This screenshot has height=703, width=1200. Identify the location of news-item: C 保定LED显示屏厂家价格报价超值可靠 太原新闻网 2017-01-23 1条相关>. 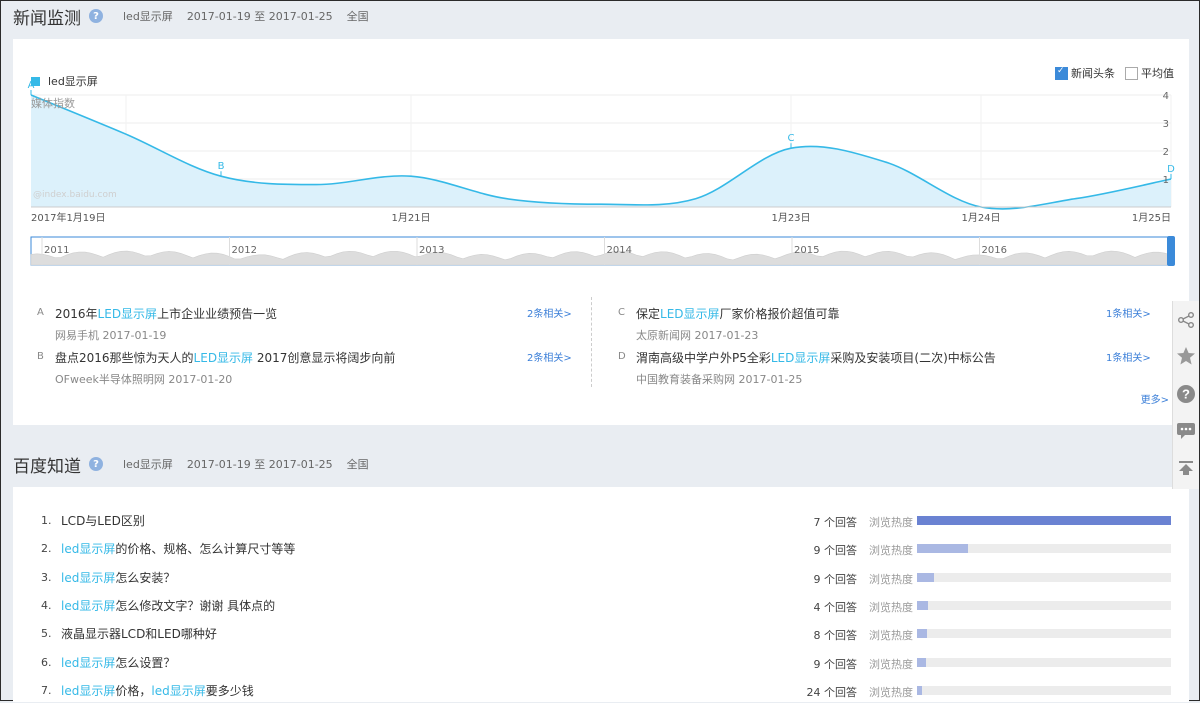
(888, 325).